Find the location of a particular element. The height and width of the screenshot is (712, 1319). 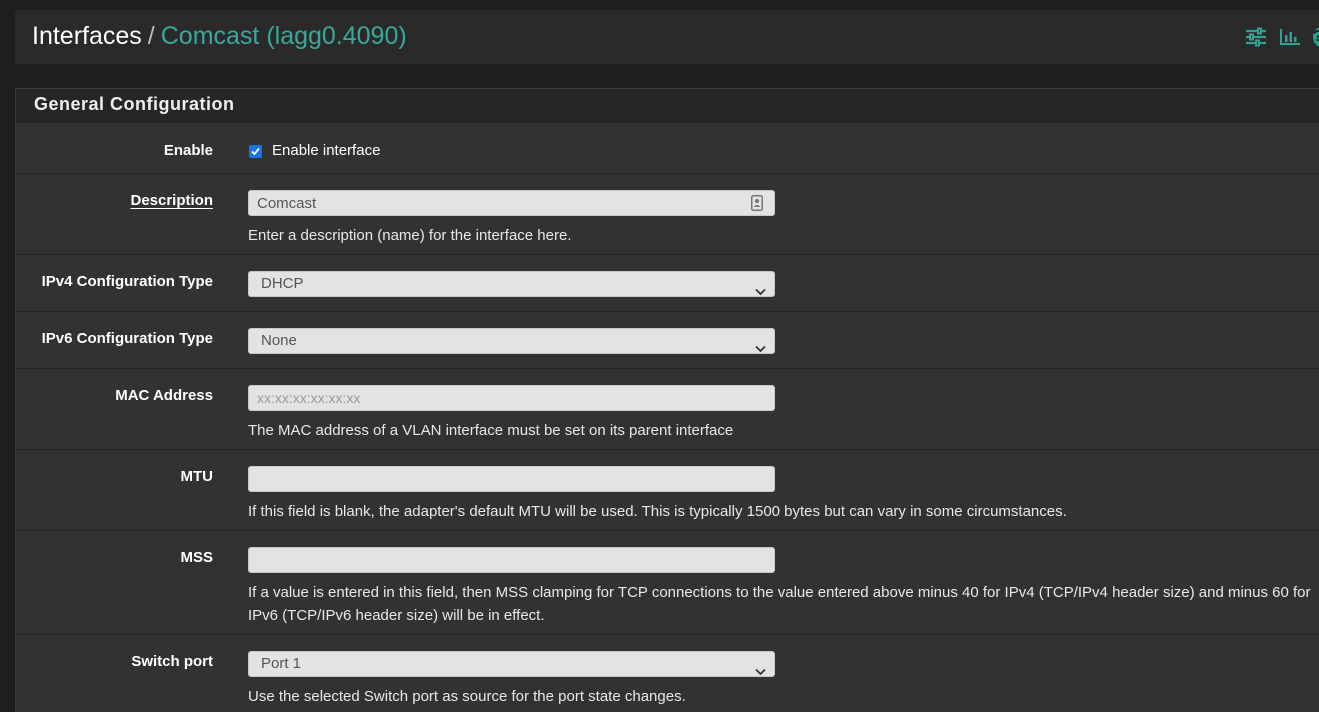

mss-input is located at coordinates (497, 560).